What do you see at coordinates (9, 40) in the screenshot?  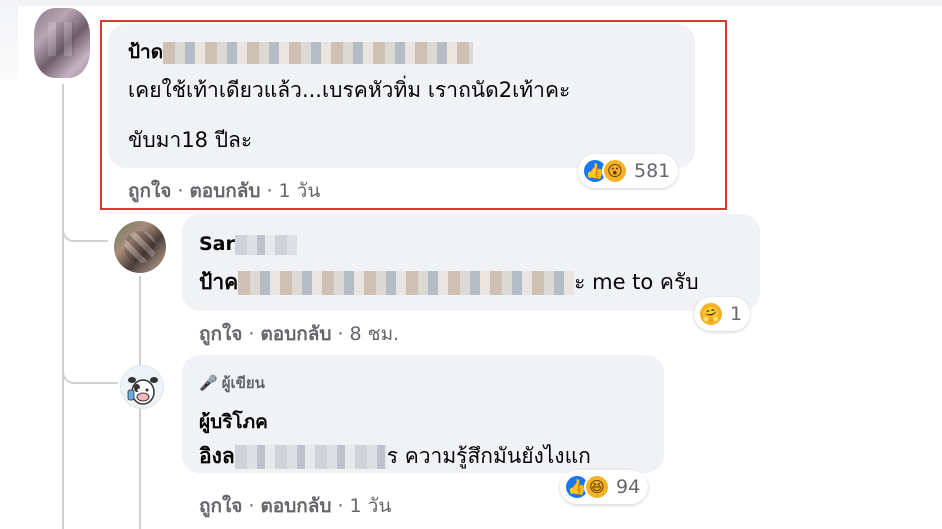 I see `left-edge-fade` at bounding box center [9, 40].